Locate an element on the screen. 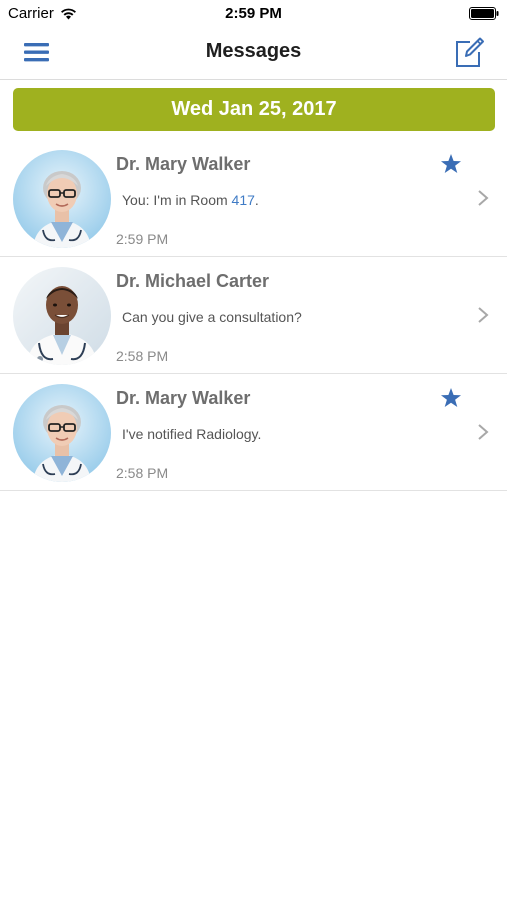  preview-text: You: I'm in Room is located at coordinates (177, 200).